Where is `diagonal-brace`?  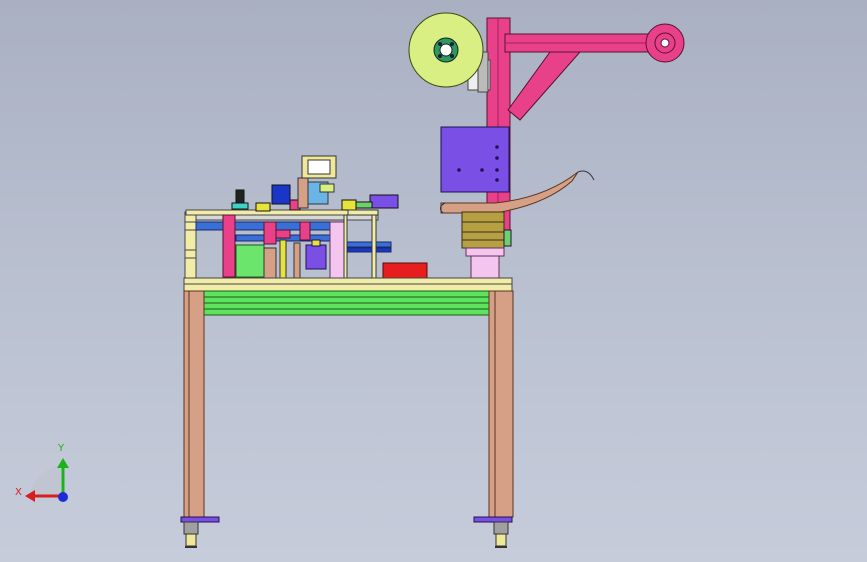 diagonal-brace is located at coordinates (544, 86).